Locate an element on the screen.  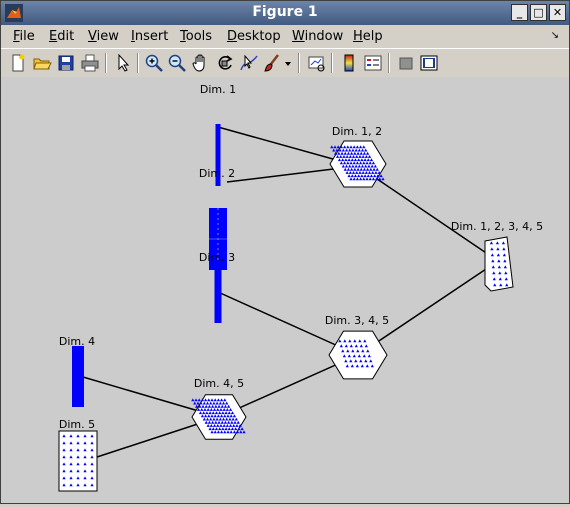
show-plot-tools-icon is located at coordinates (429, 63).